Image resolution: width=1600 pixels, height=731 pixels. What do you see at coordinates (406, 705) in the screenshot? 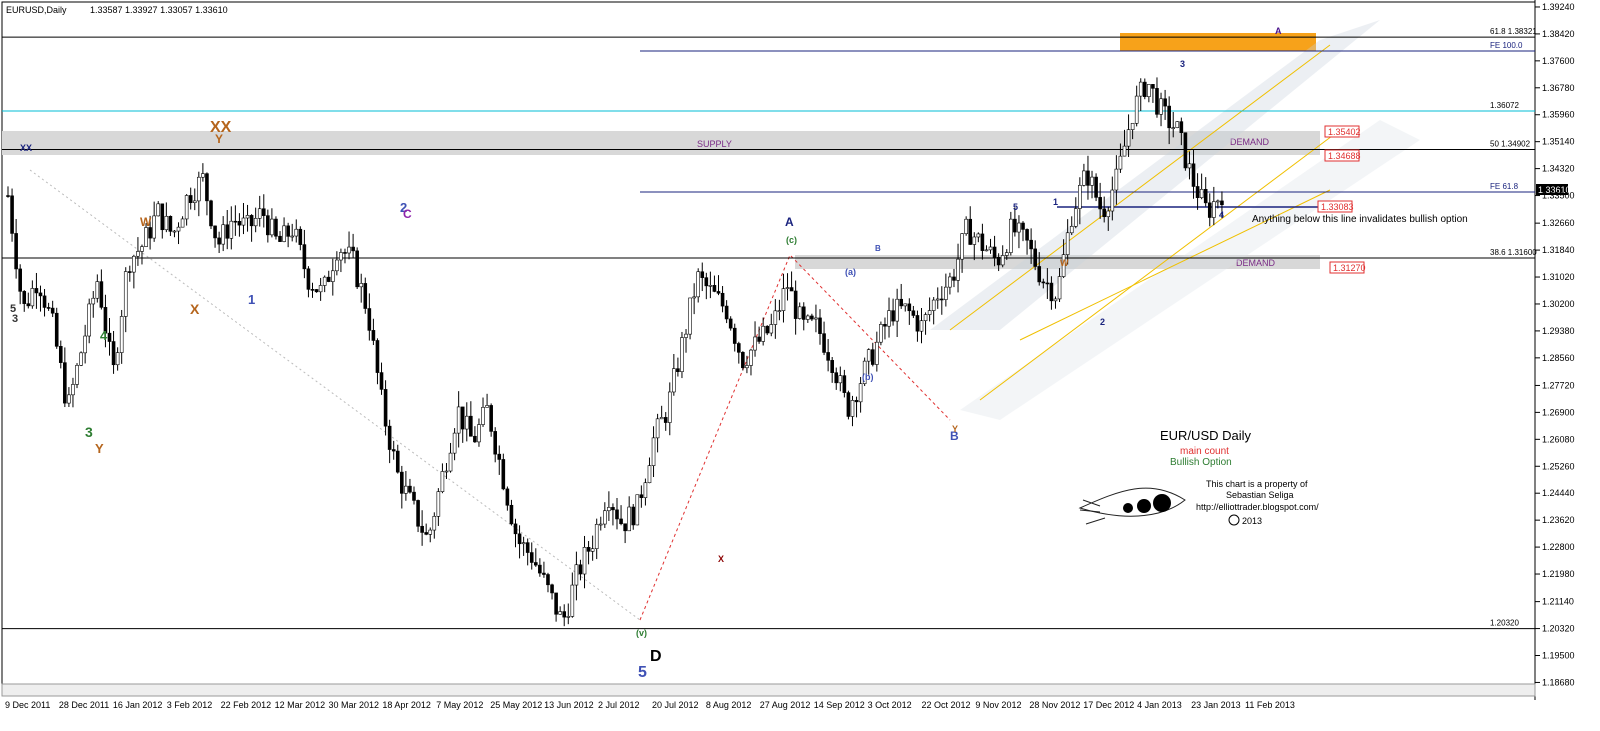
I see `x-tick-label: 18 Apr 2012` at bounding box center [406, 705].